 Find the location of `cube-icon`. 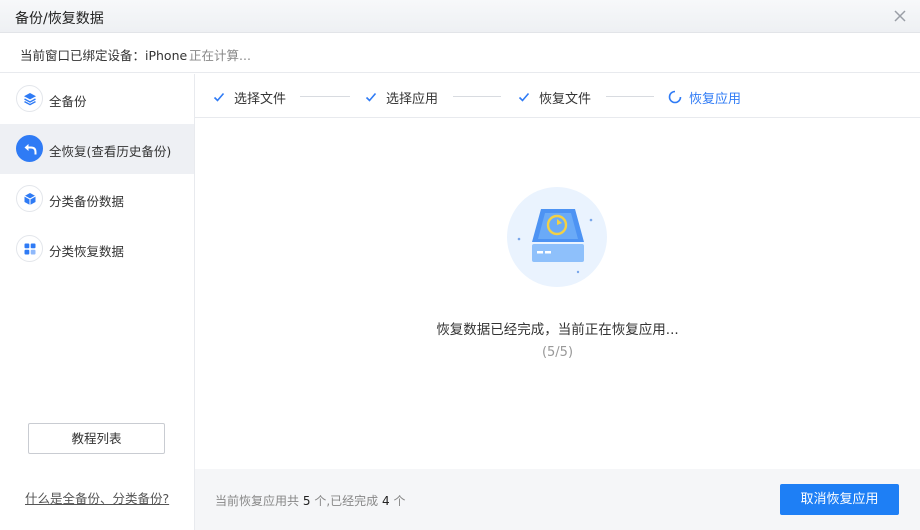

cube-icon is located at coordinates (29, 198).